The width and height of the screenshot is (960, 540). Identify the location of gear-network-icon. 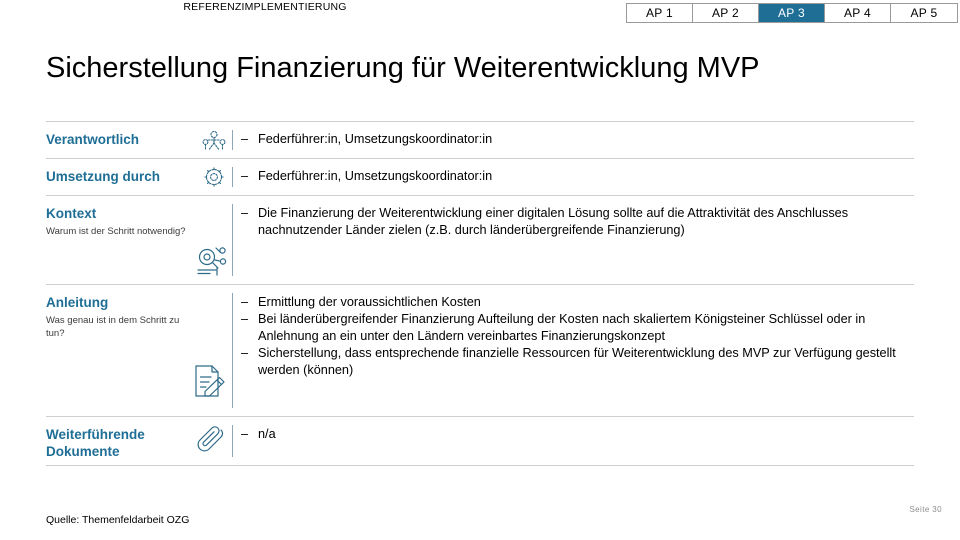
(214, 177).